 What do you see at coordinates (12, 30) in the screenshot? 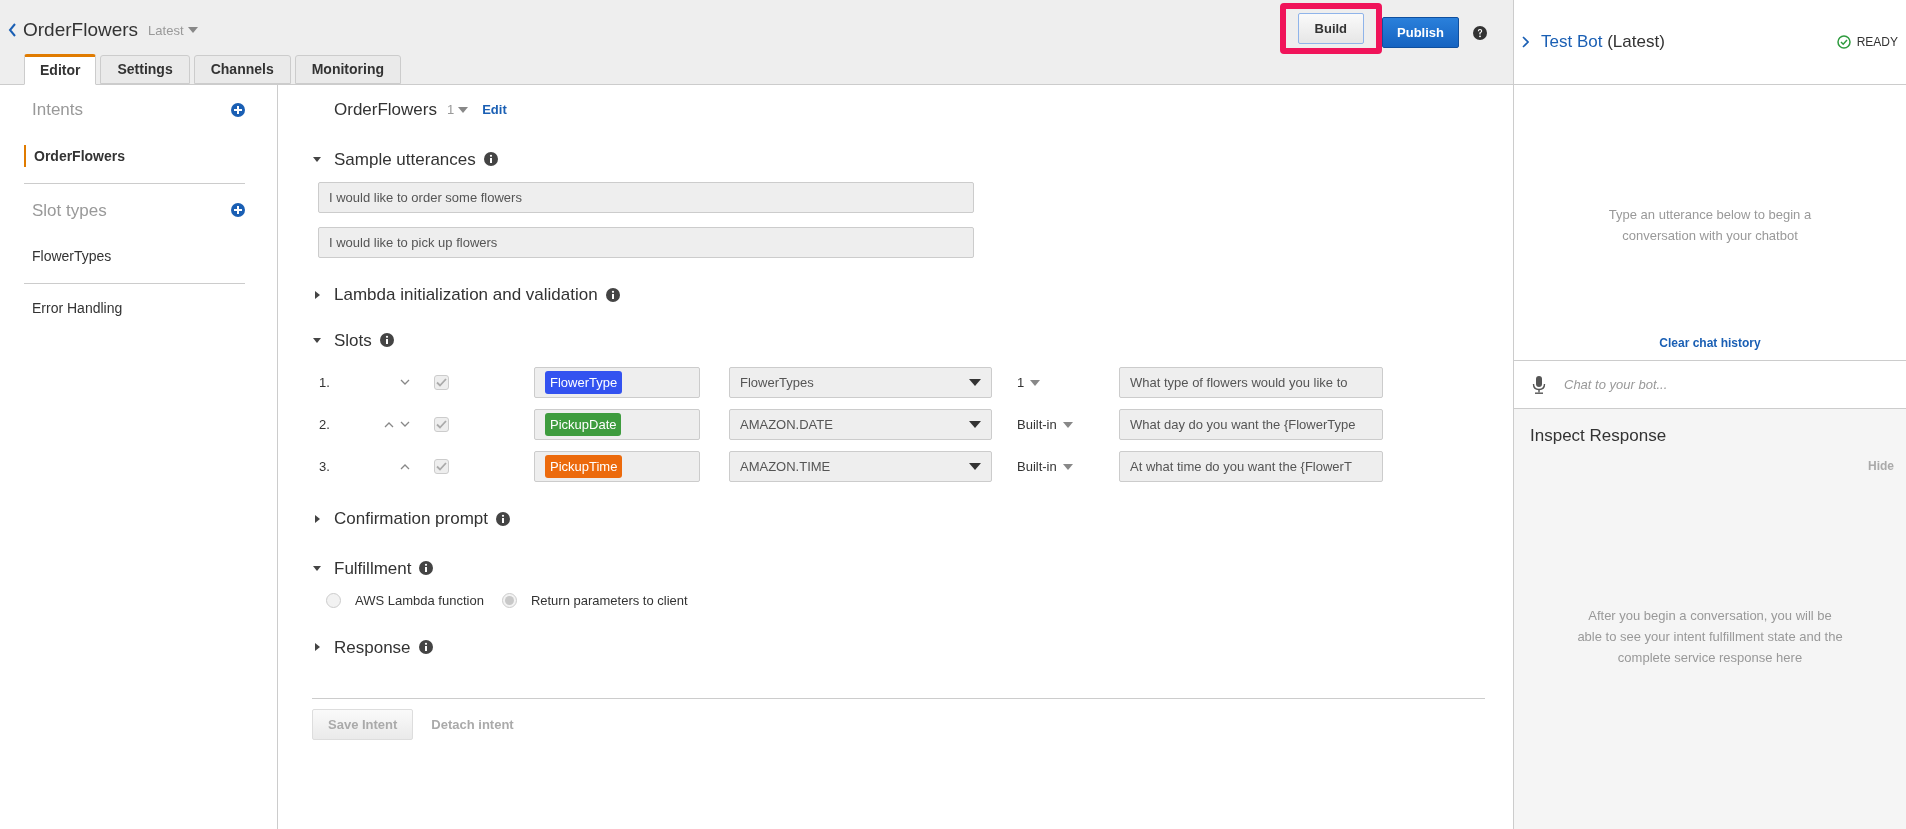
I see `back-icon` at bounding box center [12, 30].